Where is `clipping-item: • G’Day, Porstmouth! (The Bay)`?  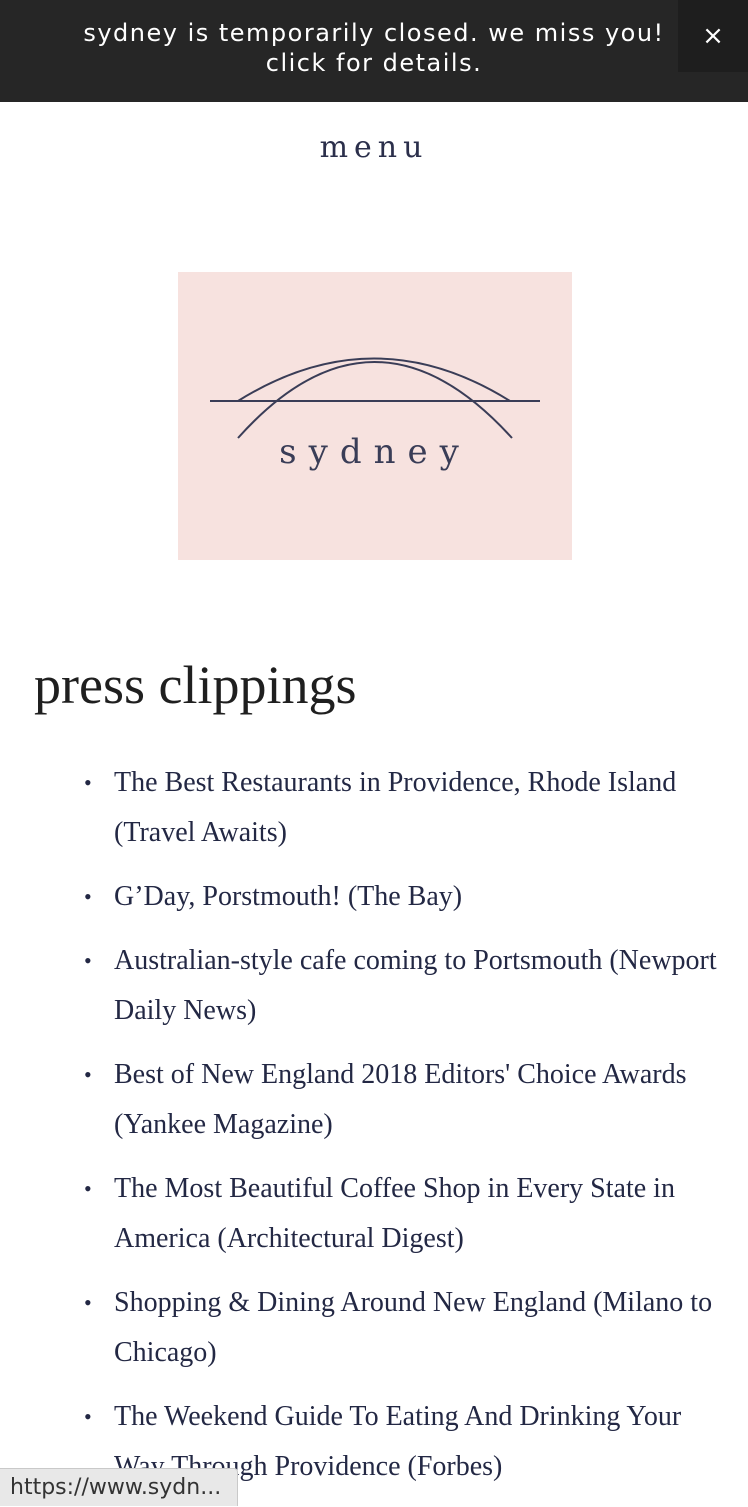
clipping-item: • G’Day, Porstmouth! (The Bay) is located at coordinates (404, 897).